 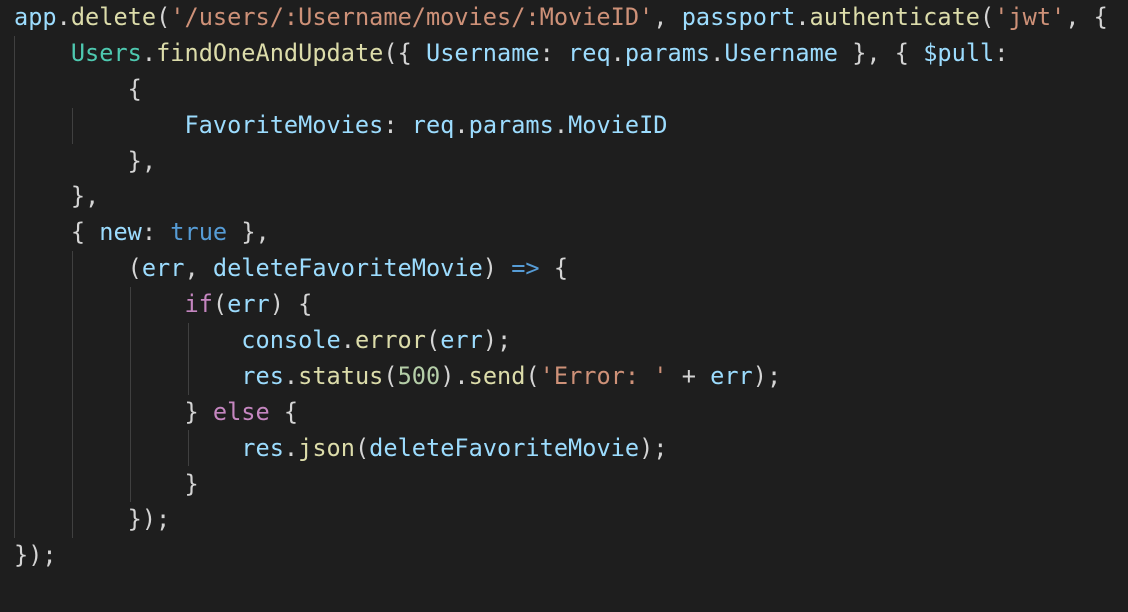 I want to click on code-line: } else {, so click(x=561, y=413).